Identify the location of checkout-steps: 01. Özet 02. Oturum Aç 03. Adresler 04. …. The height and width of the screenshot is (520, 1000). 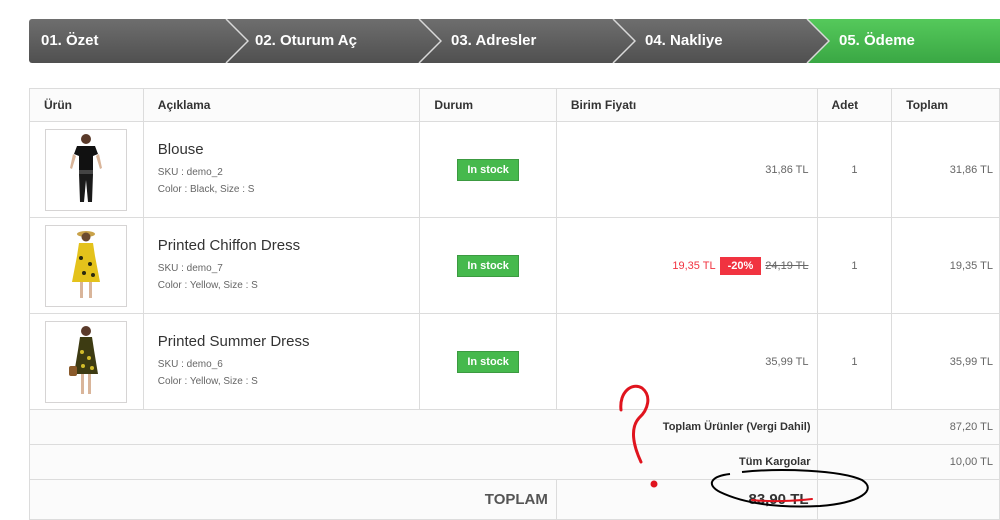
(514, 41).